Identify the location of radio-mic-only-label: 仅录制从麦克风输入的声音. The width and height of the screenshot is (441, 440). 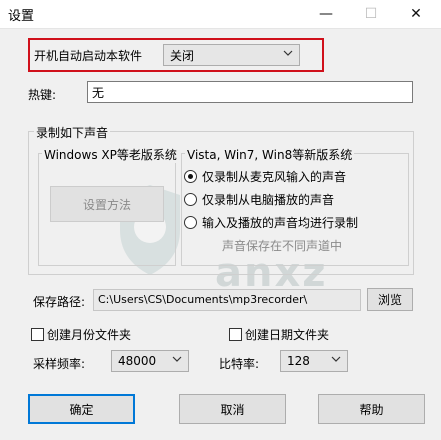
(274, 177).